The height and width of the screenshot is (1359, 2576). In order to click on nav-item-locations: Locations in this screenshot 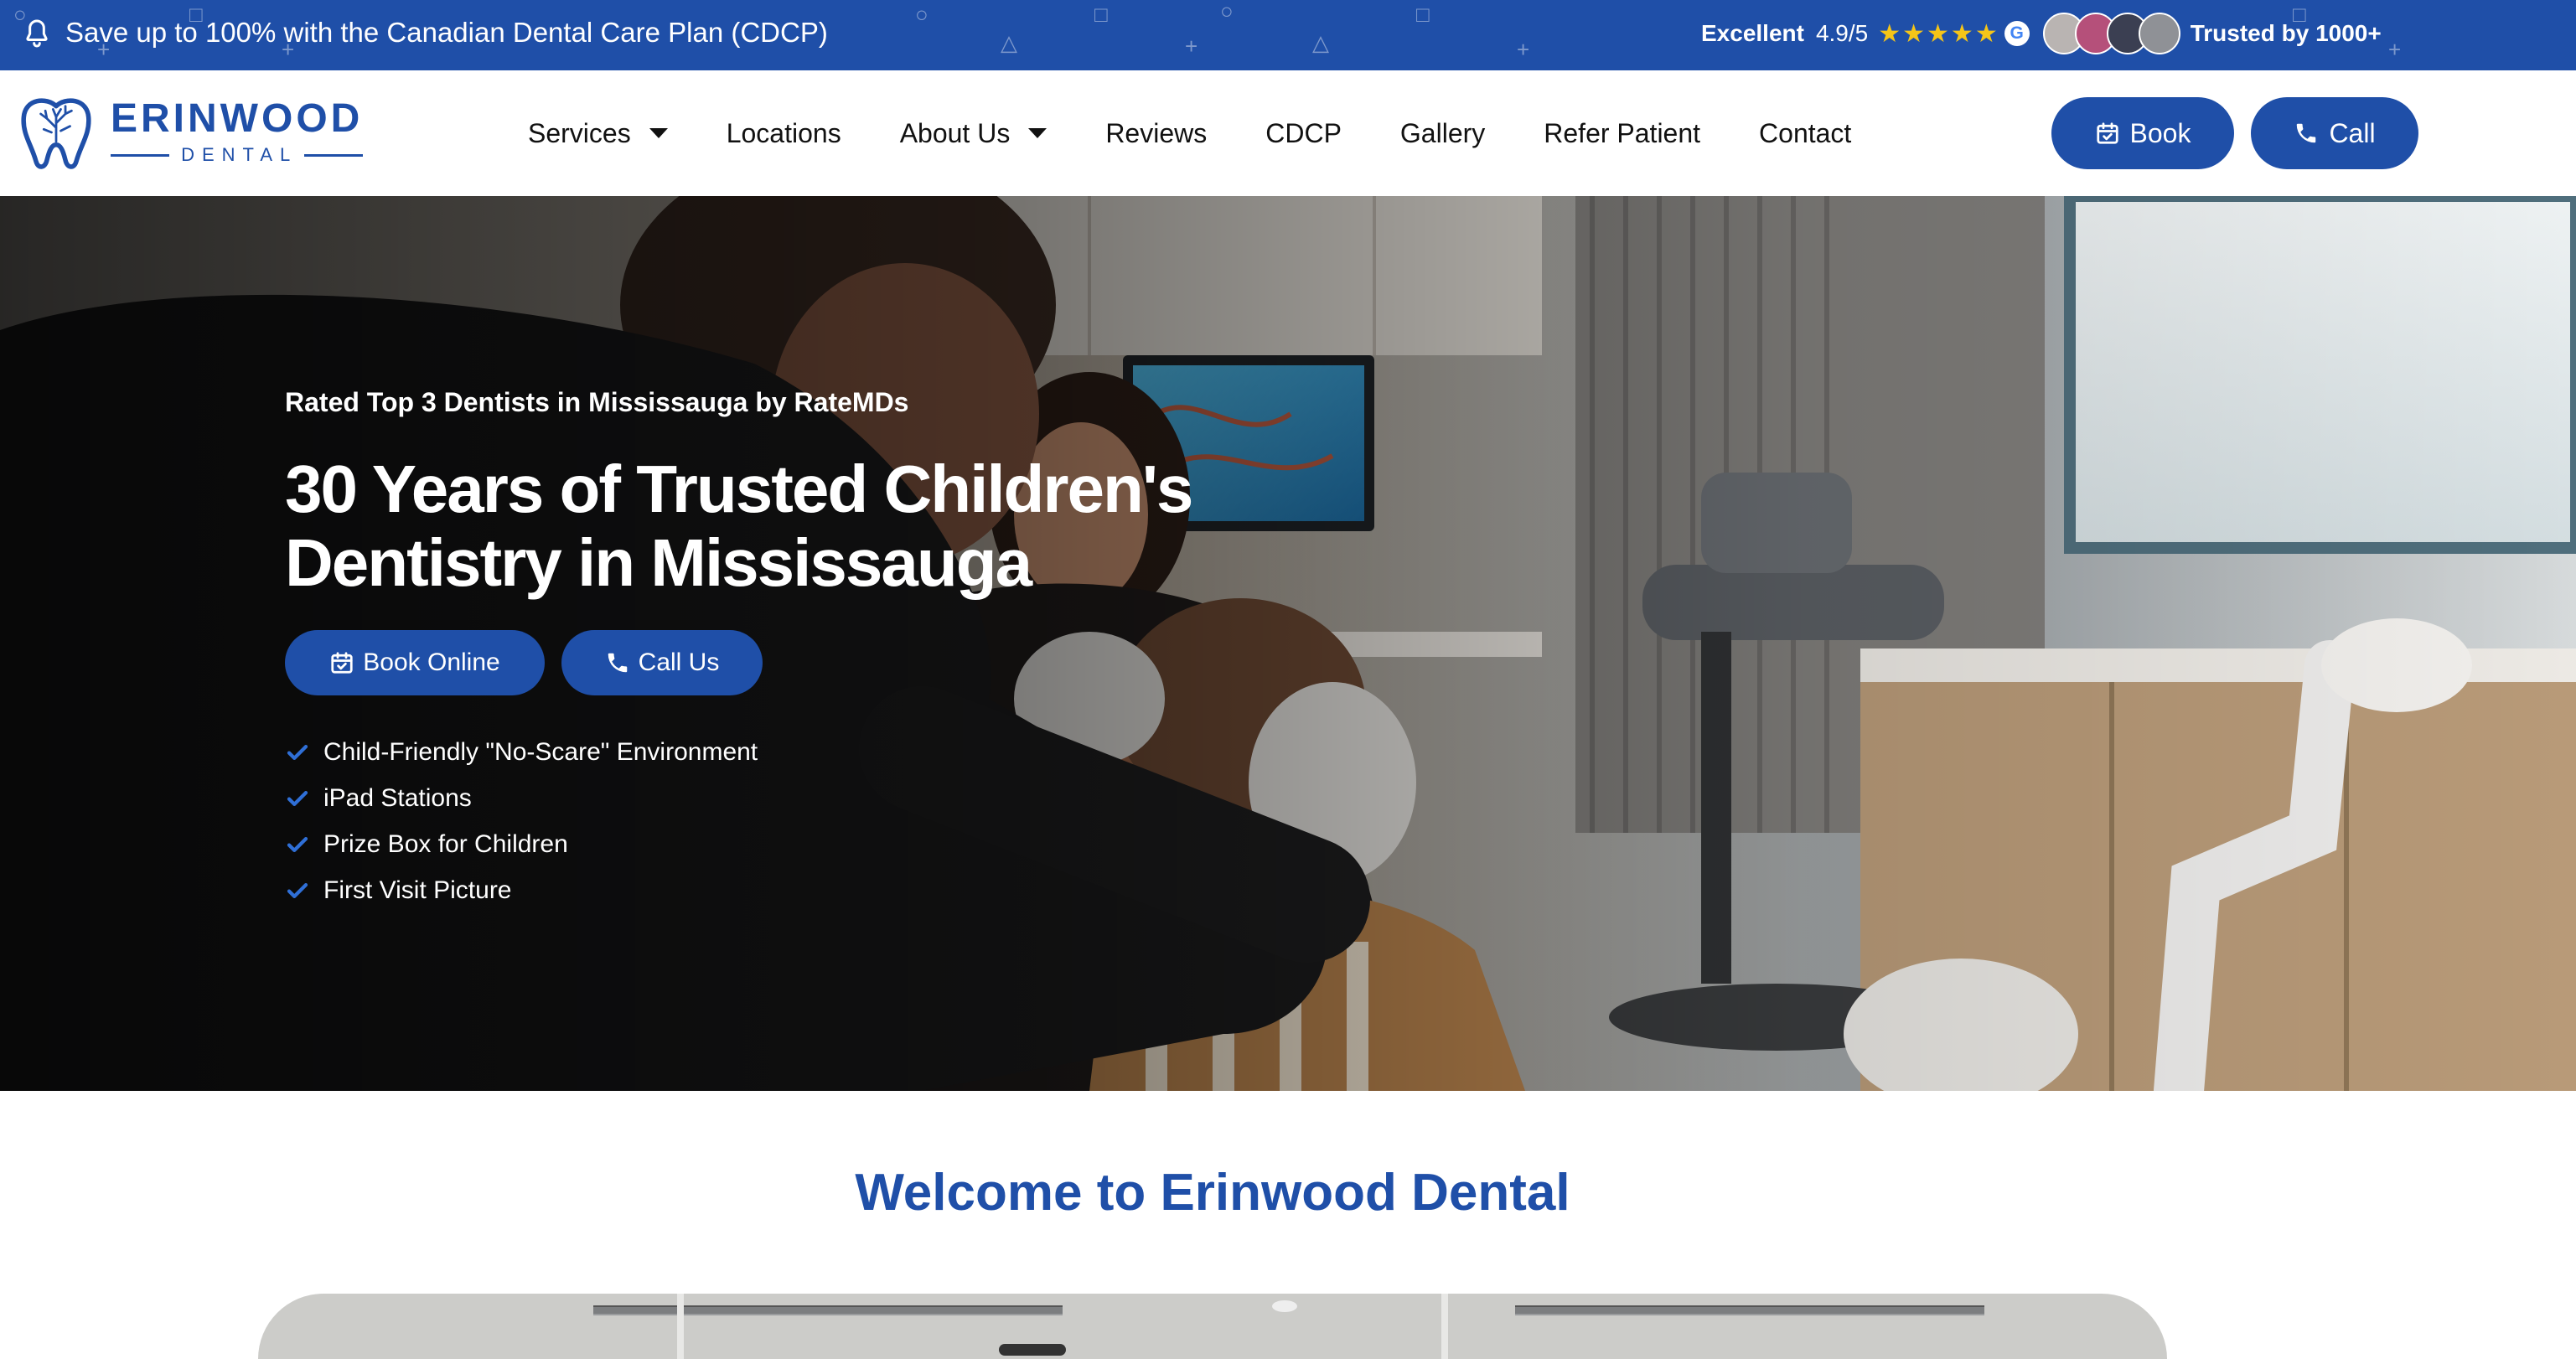, I will do `click(784, 133)`.